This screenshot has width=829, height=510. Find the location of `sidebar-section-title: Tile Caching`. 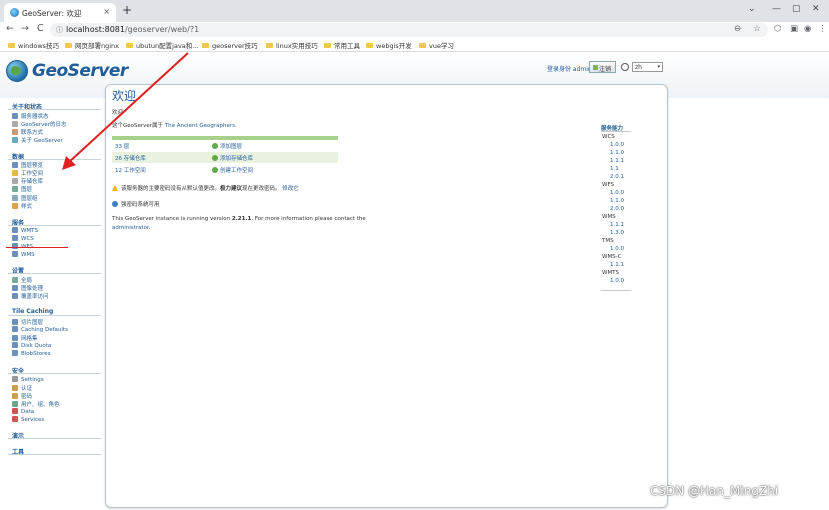

sidebar-section-title: Tile Caching is located at coordinates (33, 311).